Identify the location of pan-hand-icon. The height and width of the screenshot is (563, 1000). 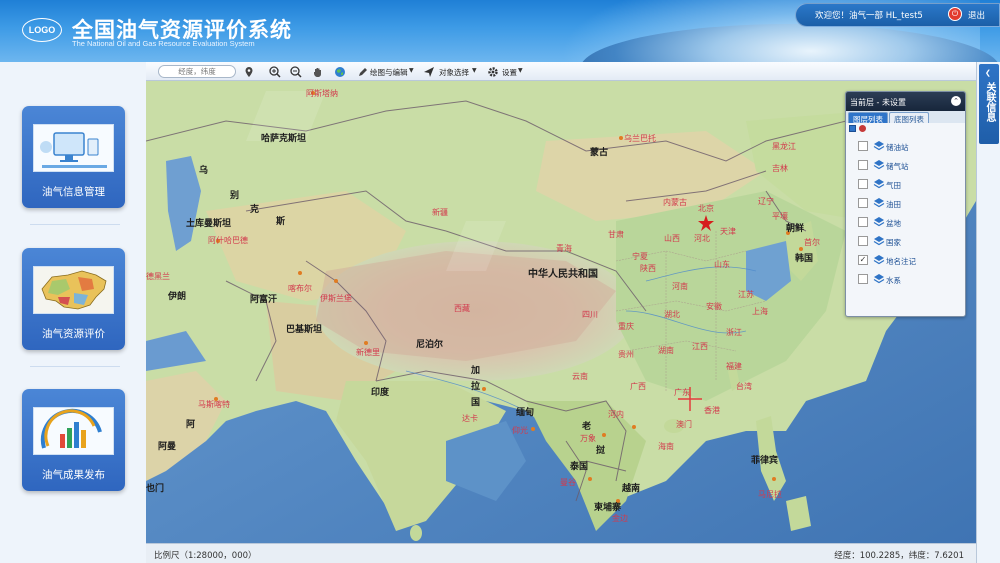
(317, 71).